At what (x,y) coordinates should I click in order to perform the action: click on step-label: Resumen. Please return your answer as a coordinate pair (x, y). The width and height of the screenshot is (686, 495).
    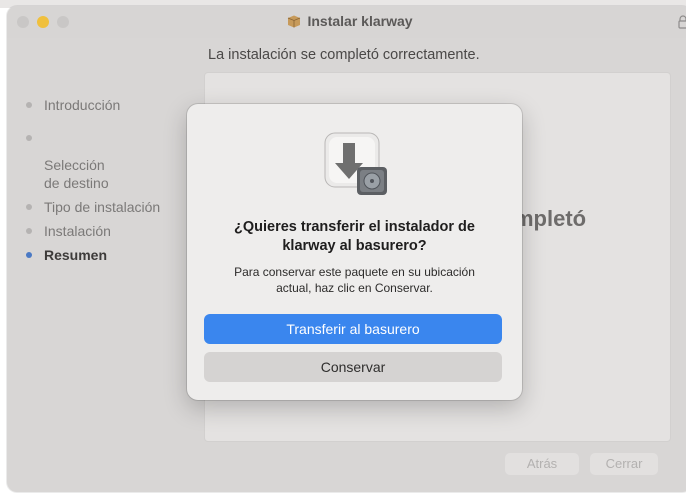
    Looking at the image, I should click on (76, 255).